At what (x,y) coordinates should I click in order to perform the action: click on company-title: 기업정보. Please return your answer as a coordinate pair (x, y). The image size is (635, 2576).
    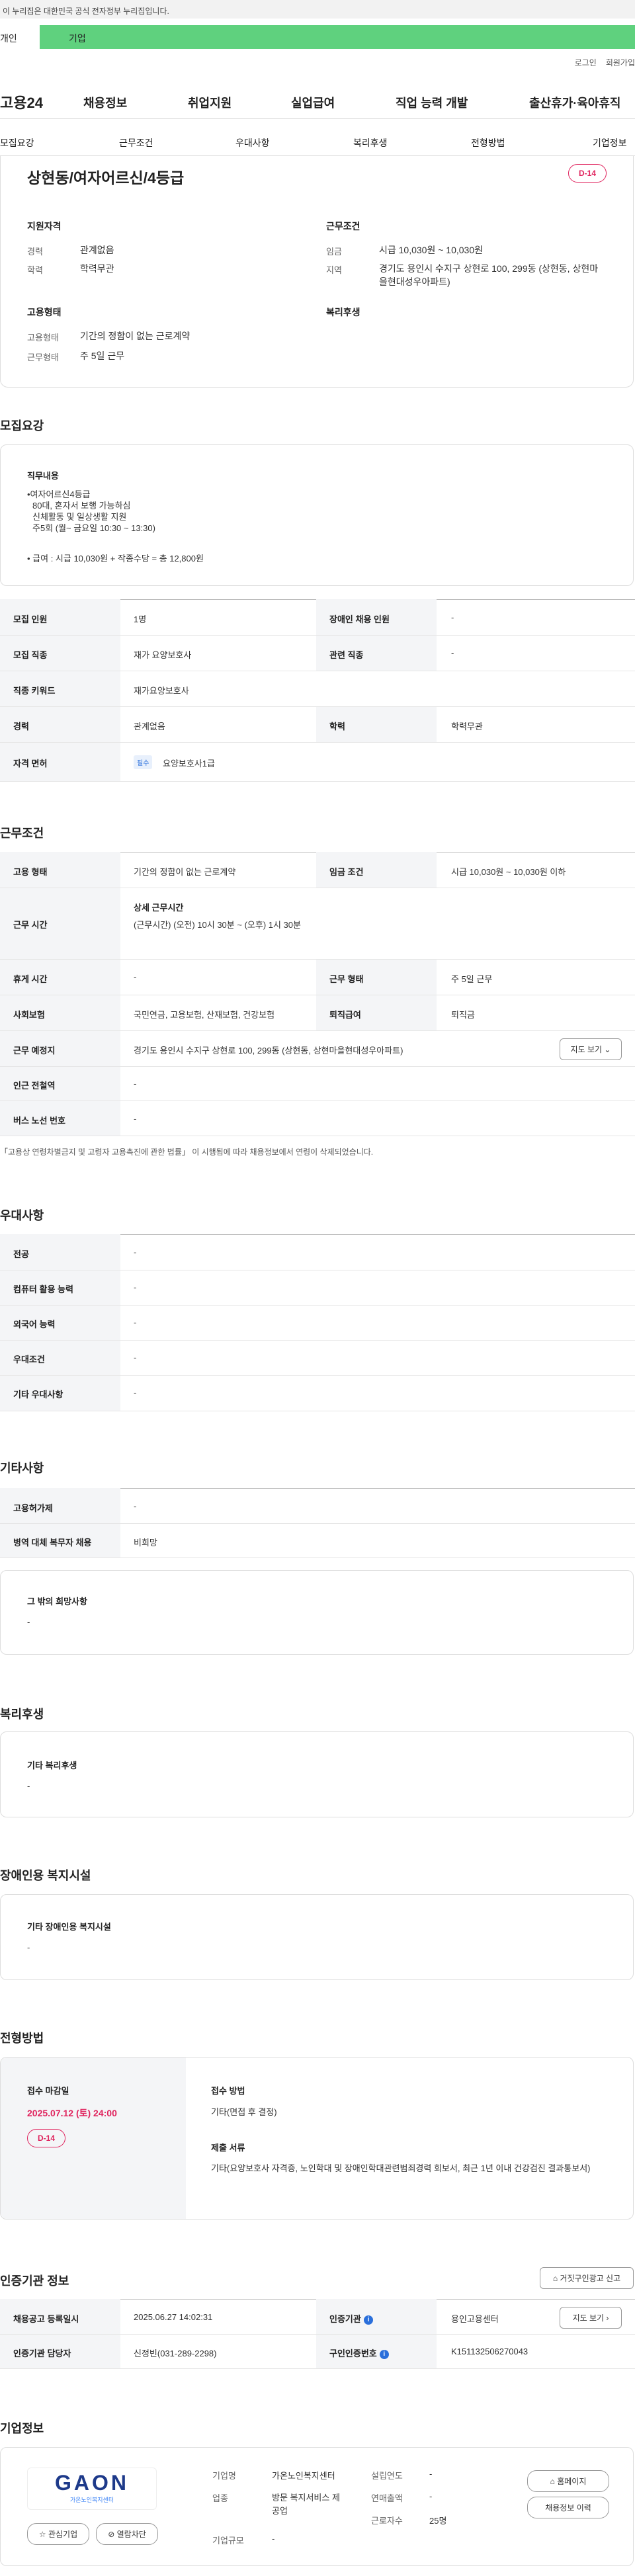
    Looking at the image, I should click on (22, 2428).